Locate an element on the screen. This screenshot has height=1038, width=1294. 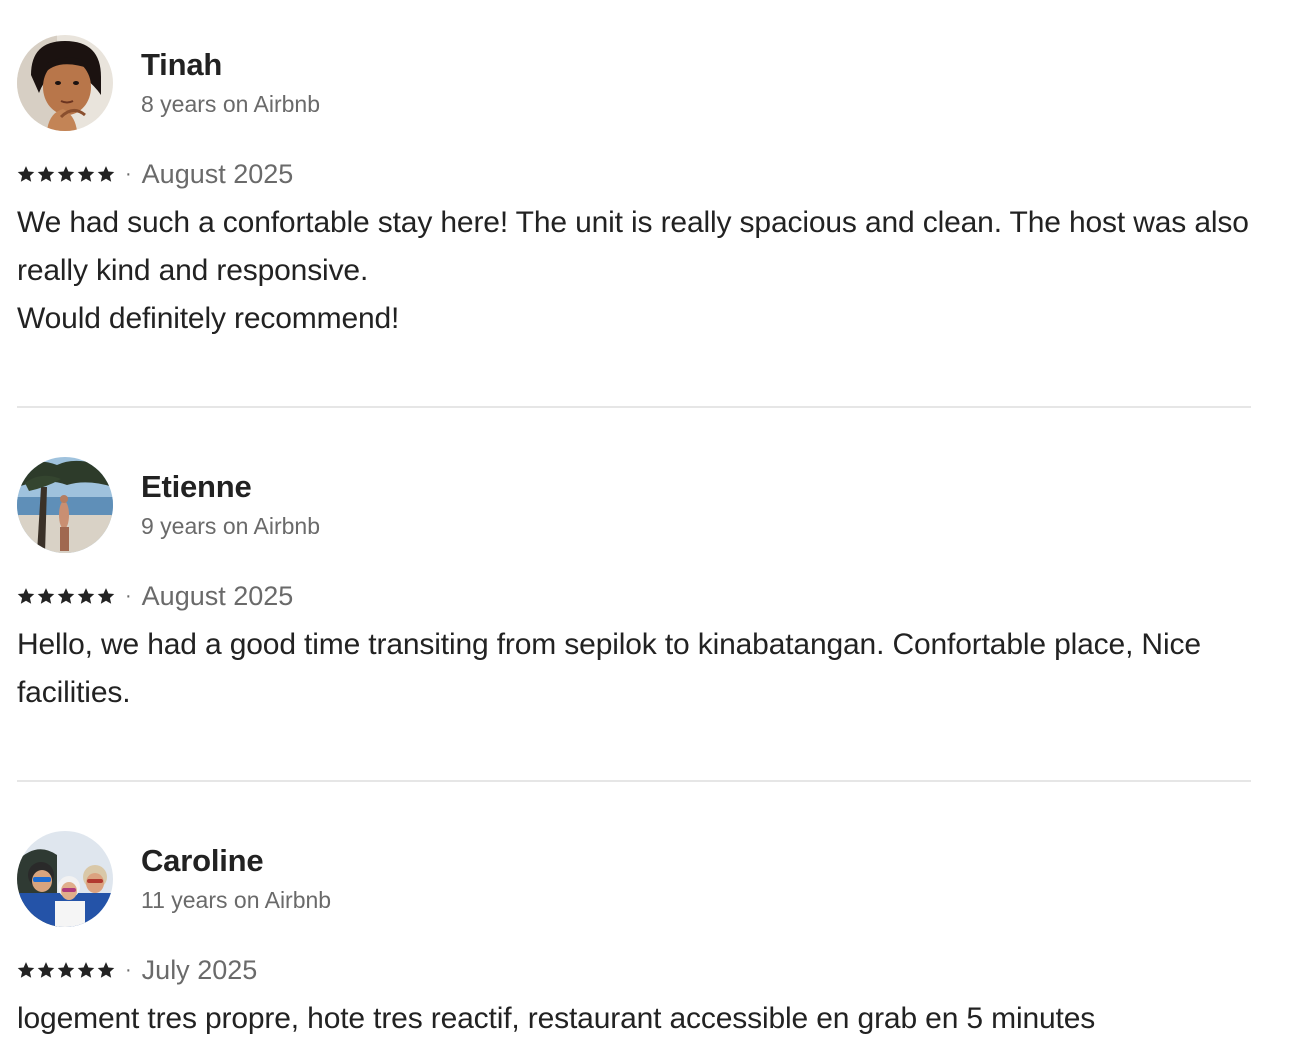
reviewer-header: Caroline 11 years on Airbnb is located at coordinates (634, 879).